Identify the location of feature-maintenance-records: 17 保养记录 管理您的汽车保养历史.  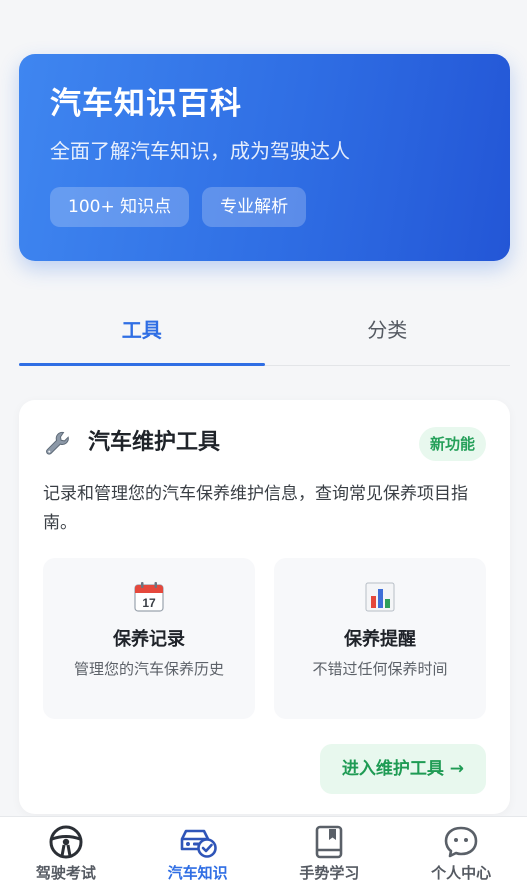
(149, 638).